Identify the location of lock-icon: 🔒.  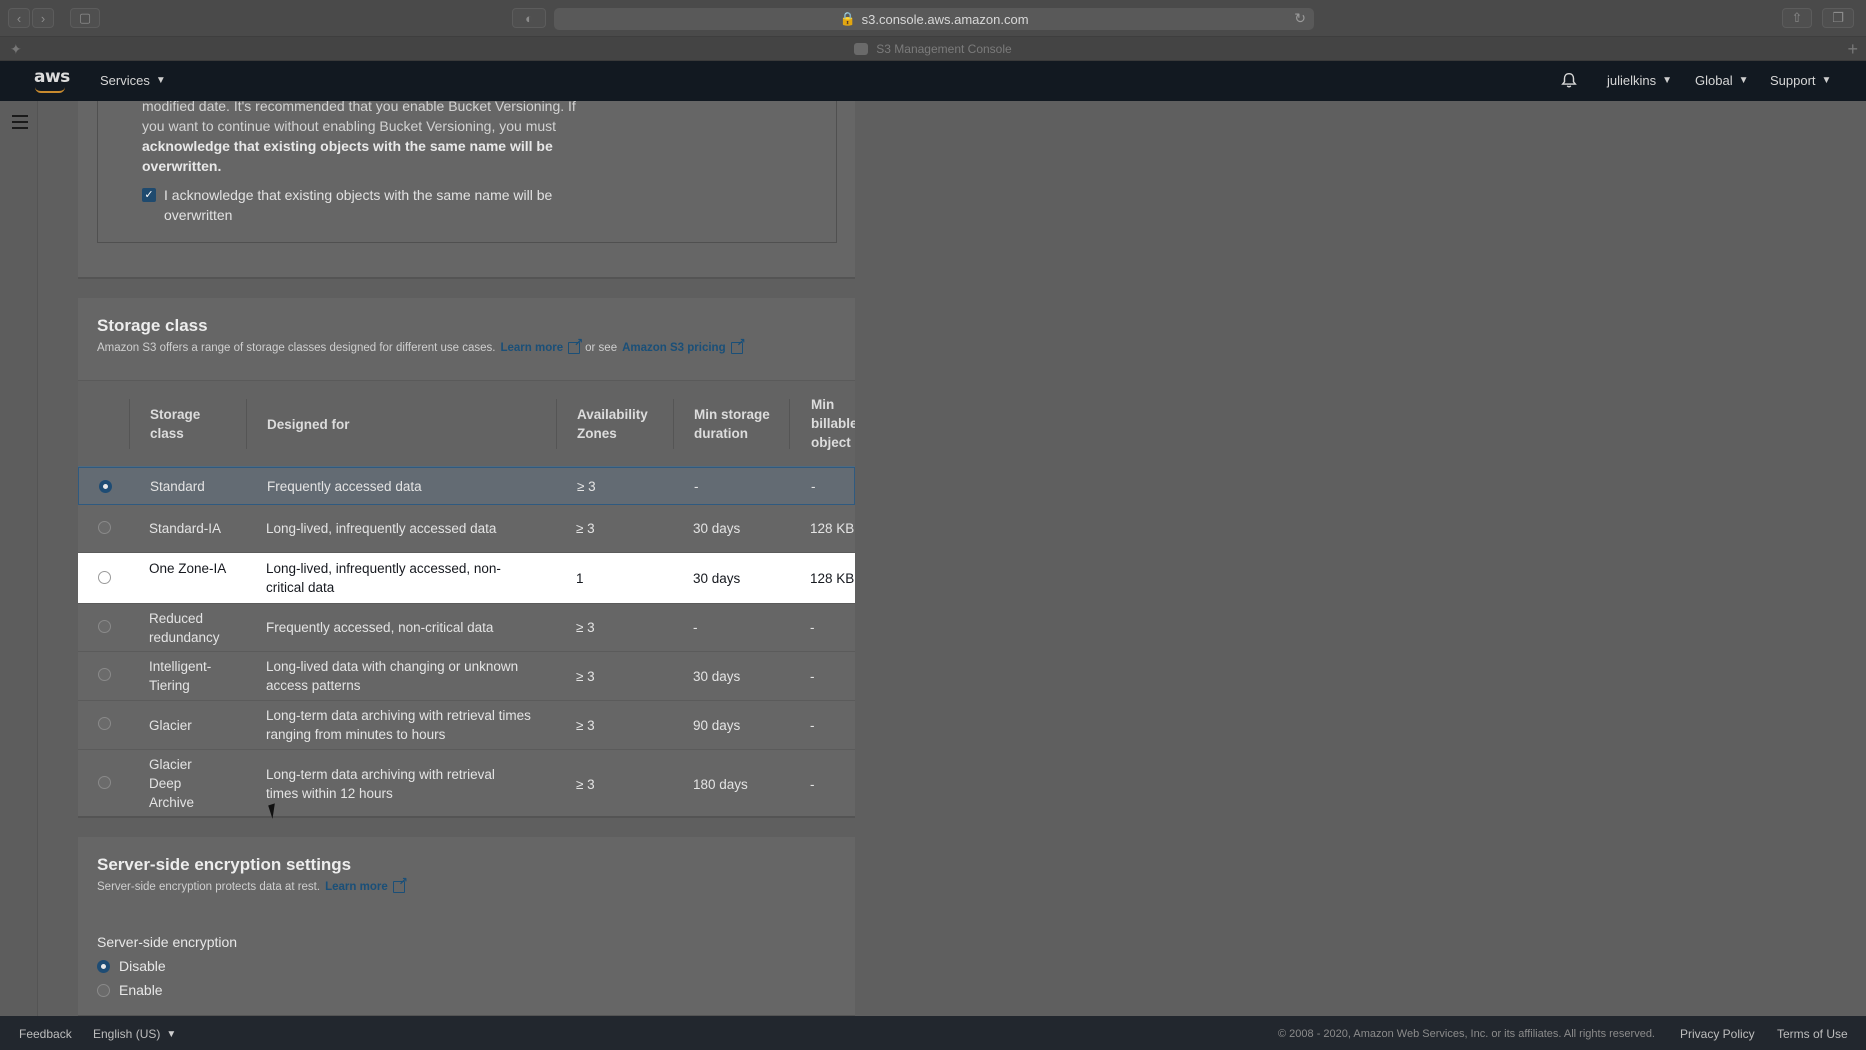
(847, 18).